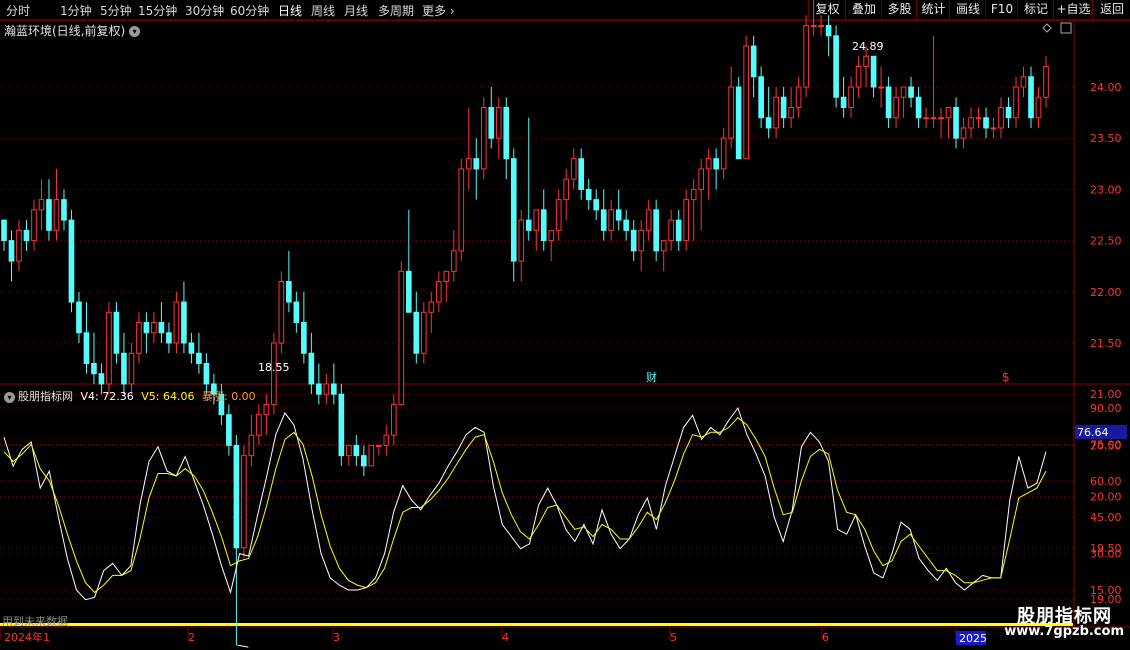 The width and height of the screenshot is (1130, 650). I want to click on price-axis-label: 23.00, so click(1106, 189).